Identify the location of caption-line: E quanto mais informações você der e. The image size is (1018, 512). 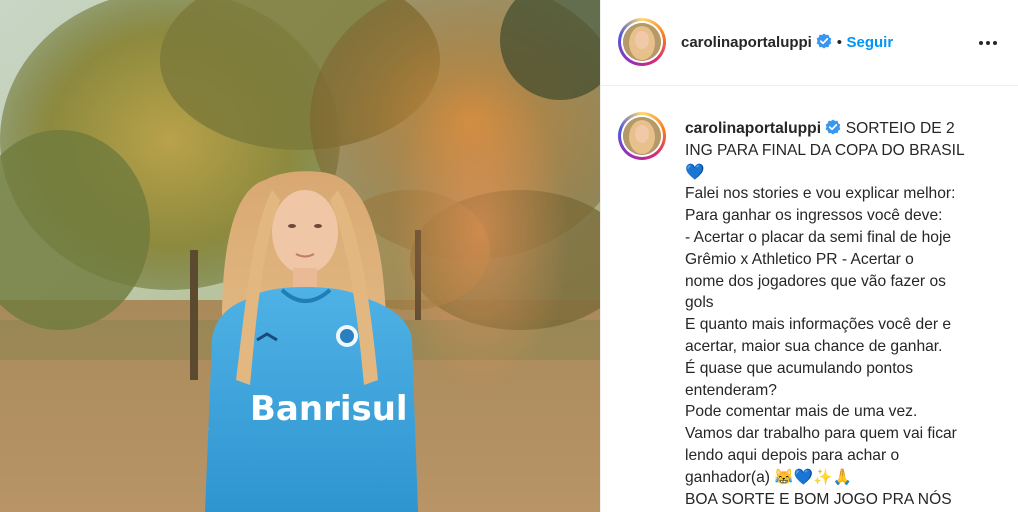
(818, 325).